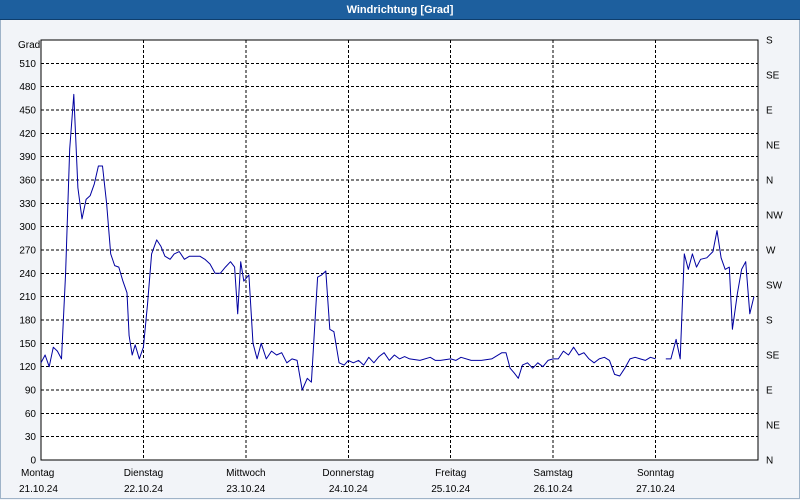 This screenshot has width=800, height=500. Describe the element at coordinates (245, 489) in the screenshot. I see `x-date-label: 23.10.24` at that location.